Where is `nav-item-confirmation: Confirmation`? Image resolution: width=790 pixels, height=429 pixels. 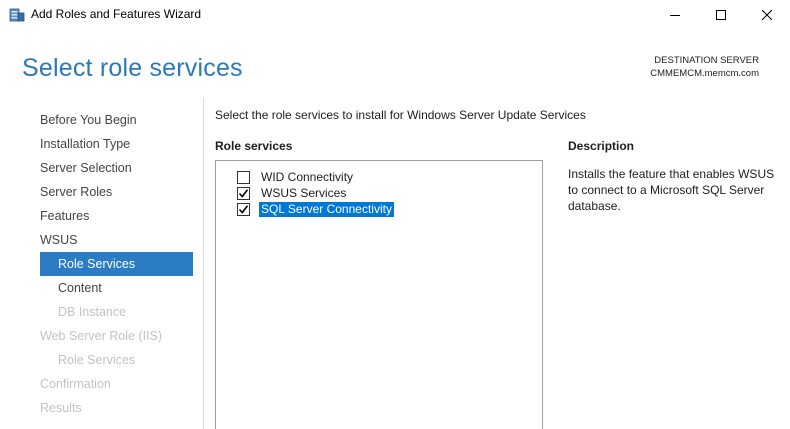 nav-item-confirmation: Confirmation is located at coordinates (75, 384).